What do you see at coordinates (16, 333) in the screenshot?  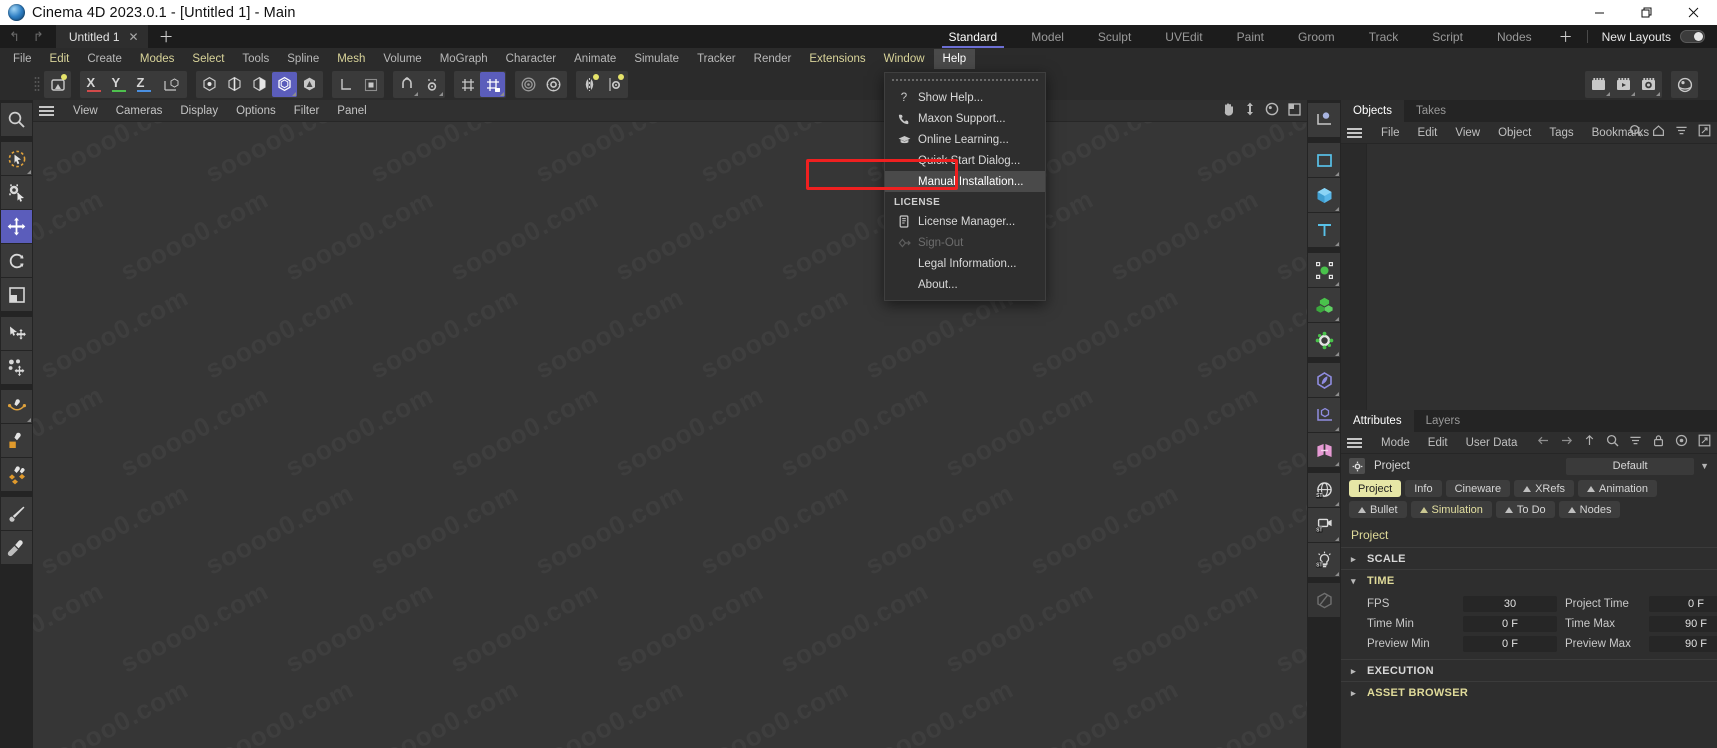 I see `transfer-tool` at bounding box center [16, 333].